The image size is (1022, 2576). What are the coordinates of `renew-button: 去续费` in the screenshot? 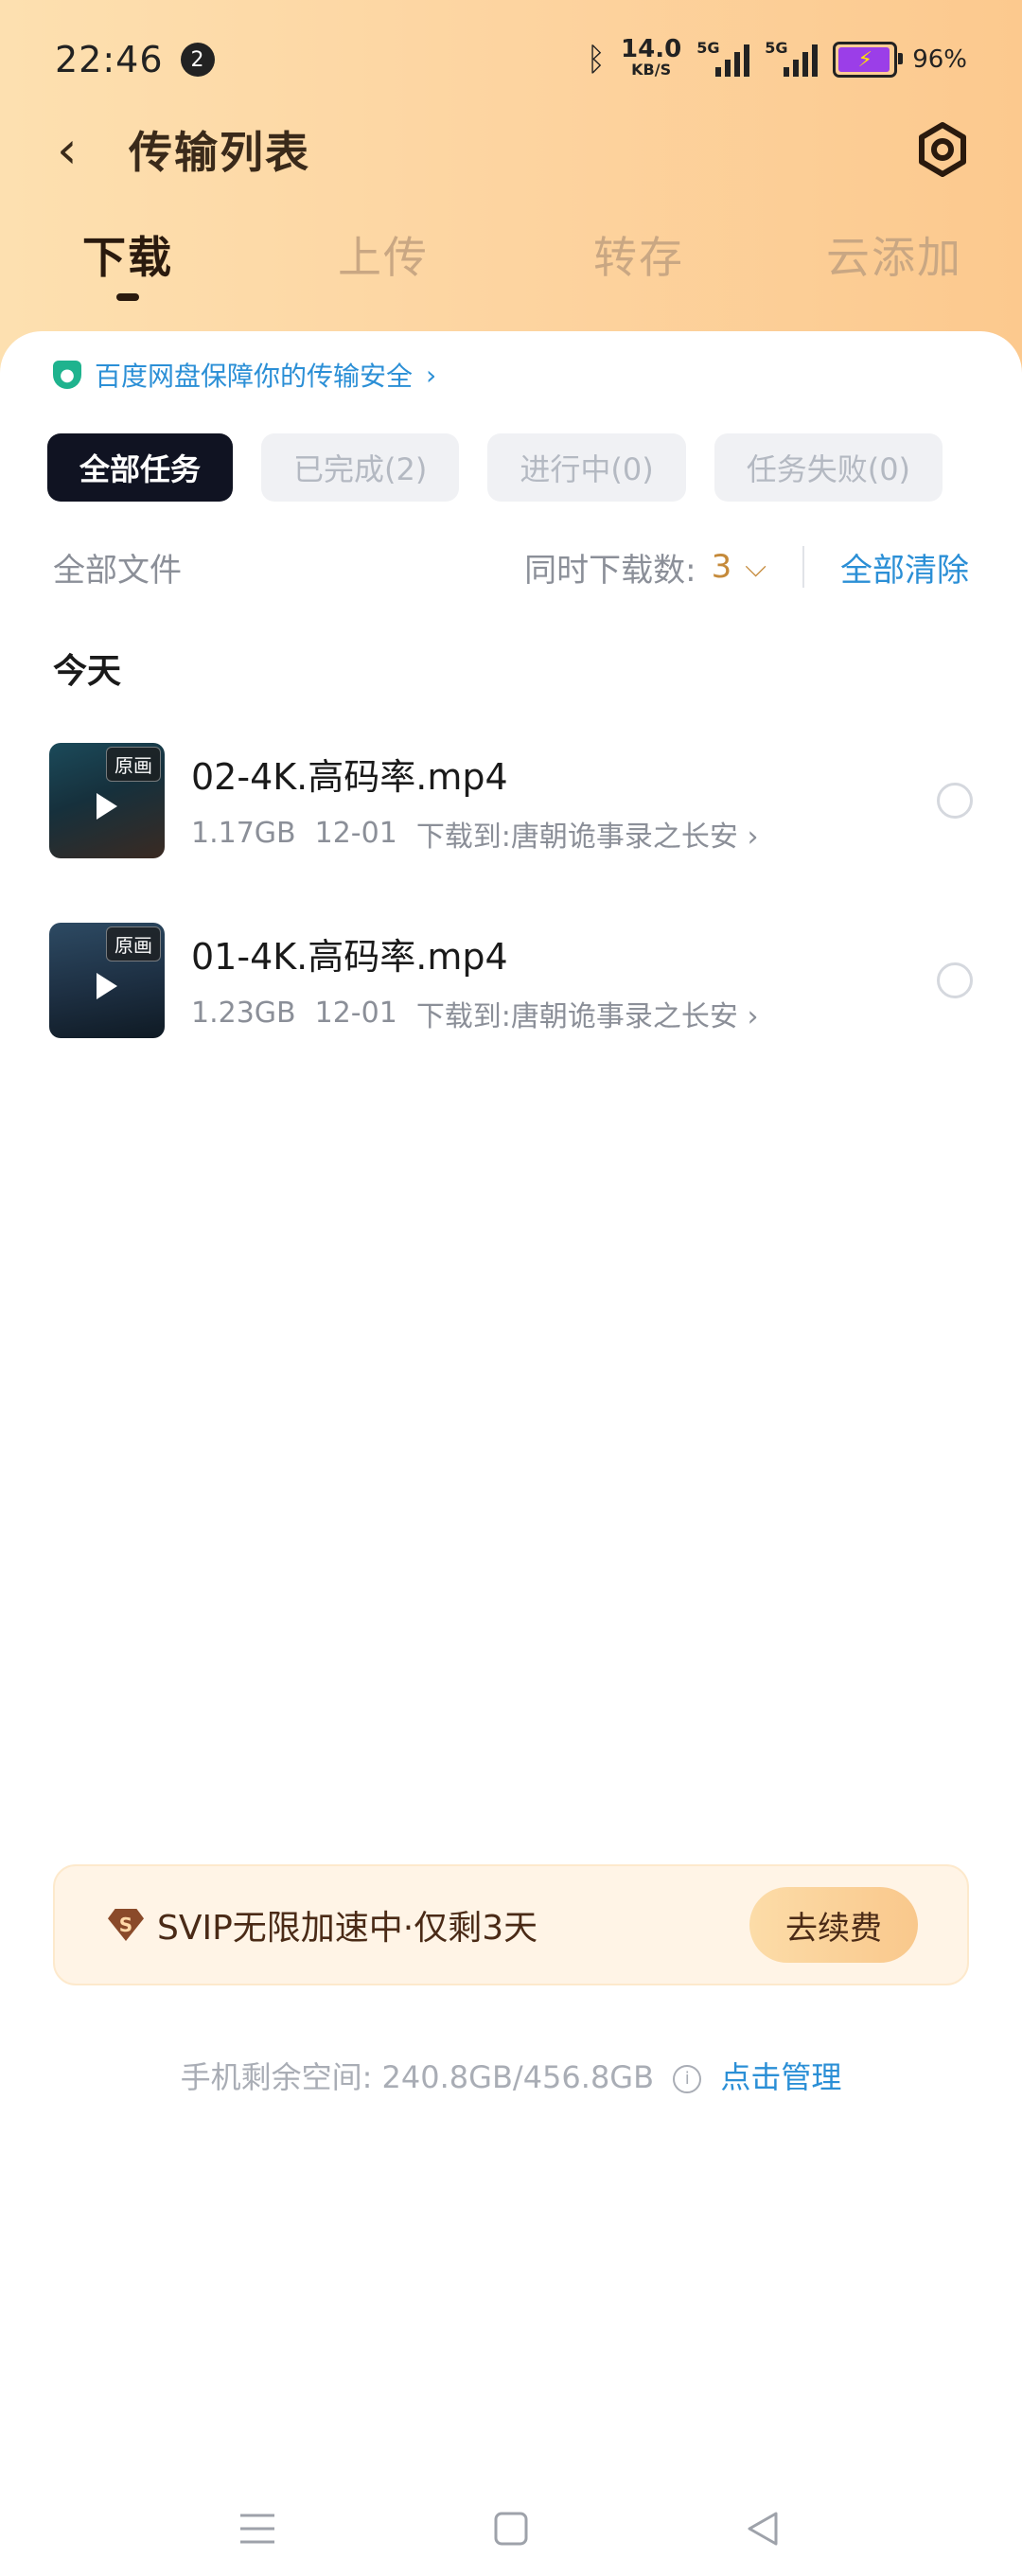 It's located at (833, 1925).